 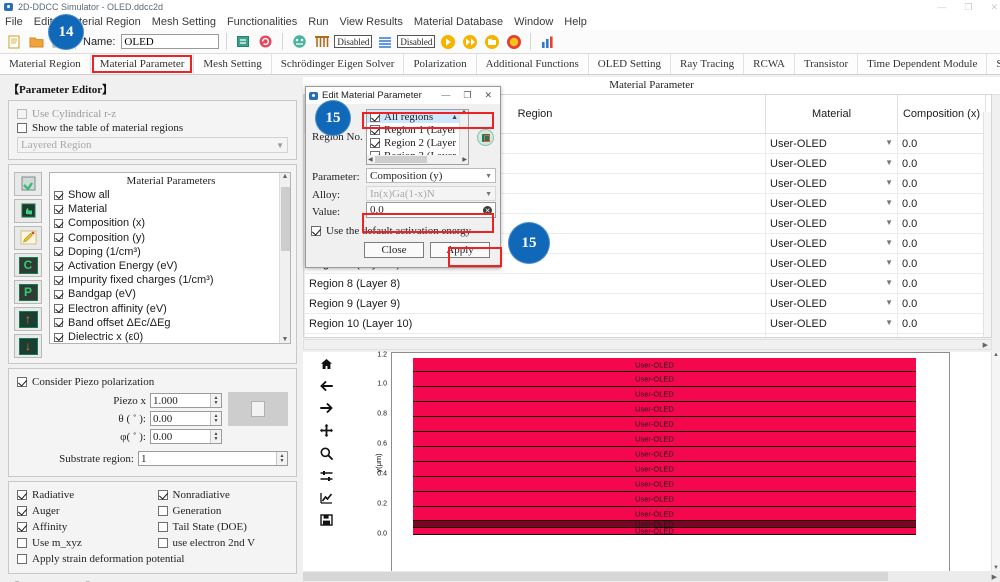 I want to click on menu-run: Run, so click(x=318, y=22).